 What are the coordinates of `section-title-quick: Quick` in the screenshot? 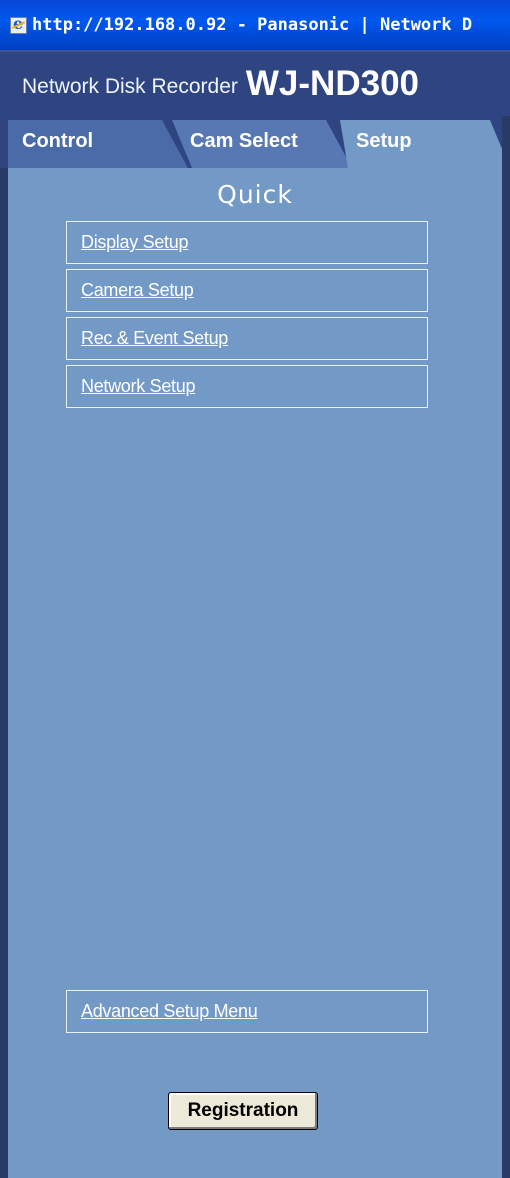 It's located at (255, 194).